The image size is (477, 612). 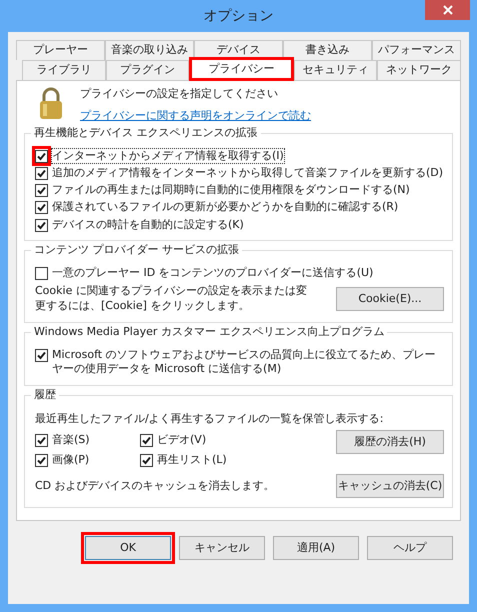 What do you see at coordinates (149, 50) in the screenshot?
I see `tab: 音楽の取り込み` at bounding box center [149, 50].